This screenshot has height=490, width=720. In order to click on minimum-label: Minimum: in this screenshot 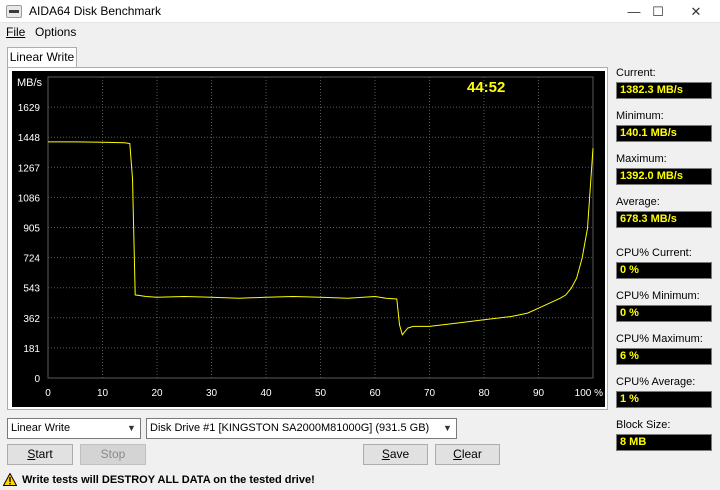, I will do `click(640, 116)`.